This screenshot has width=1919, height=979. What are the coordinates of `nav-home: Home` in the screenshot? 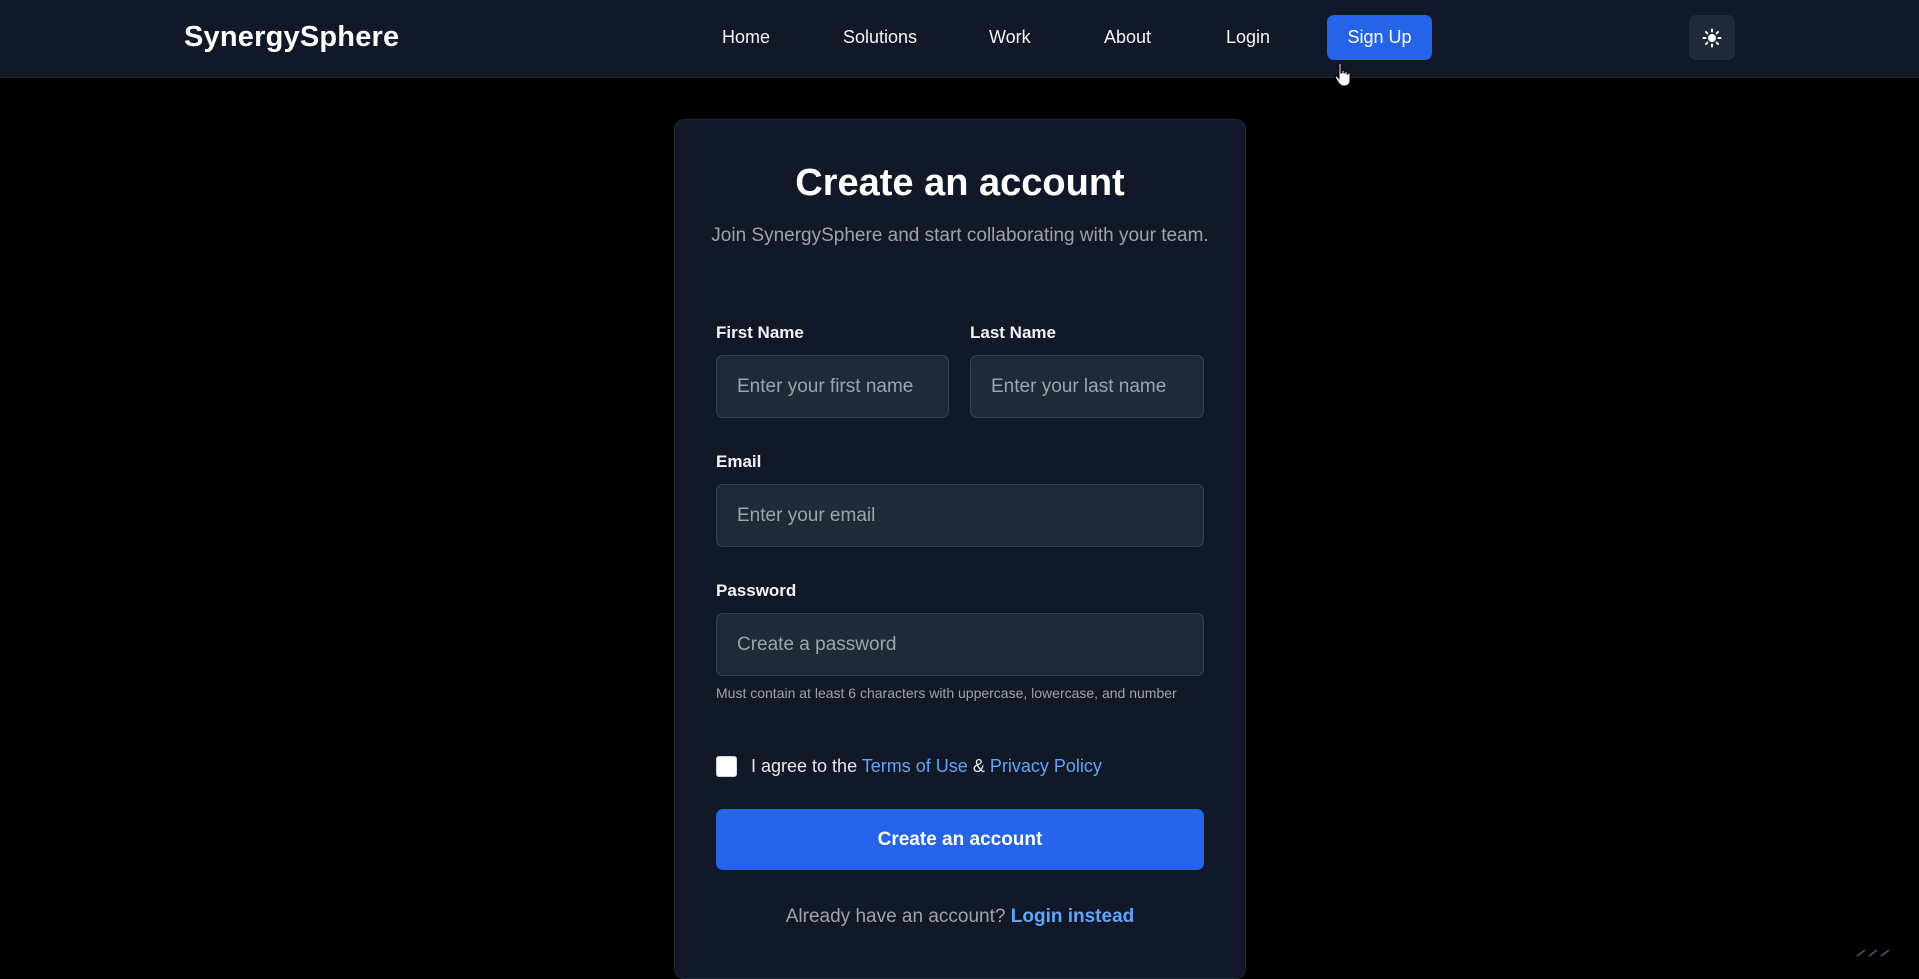 It's located at (746, 37).